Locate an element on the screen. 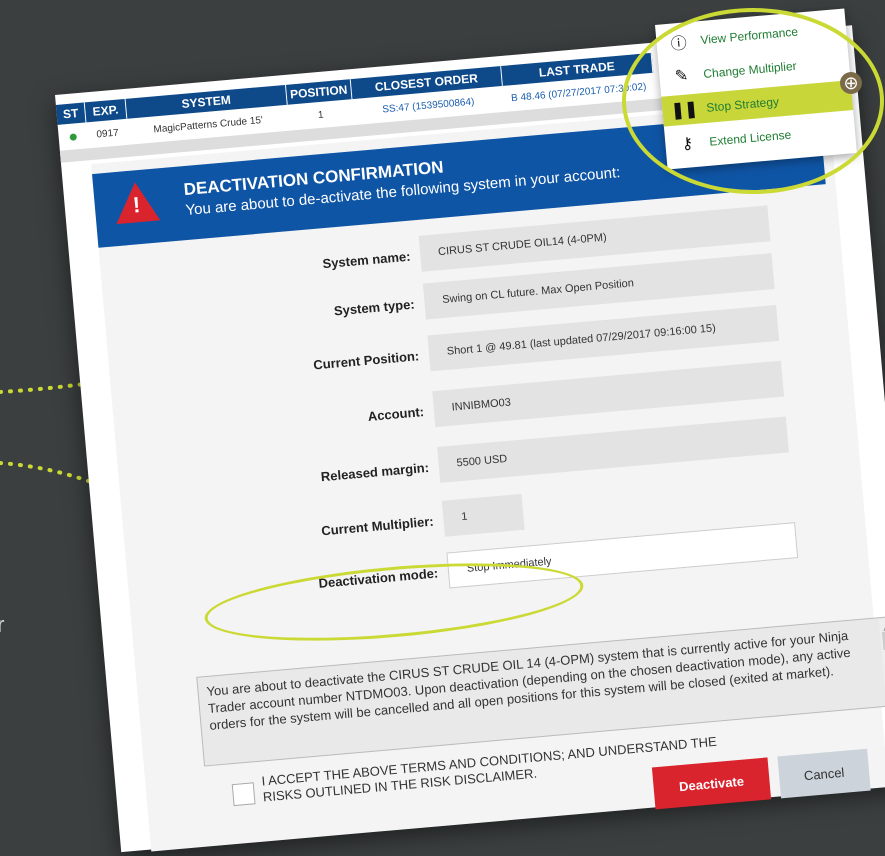 This screenshot has height=856, width=885. terms-scrollbar: ▲ ▼ is located at coordinates (881, 661).